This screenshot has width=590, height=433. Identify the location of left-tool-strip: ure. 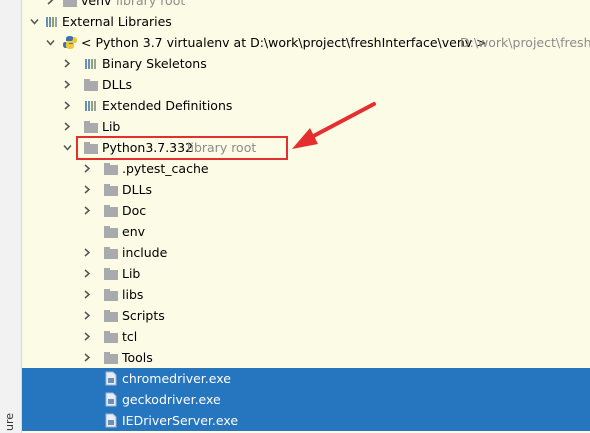
(11, 216).